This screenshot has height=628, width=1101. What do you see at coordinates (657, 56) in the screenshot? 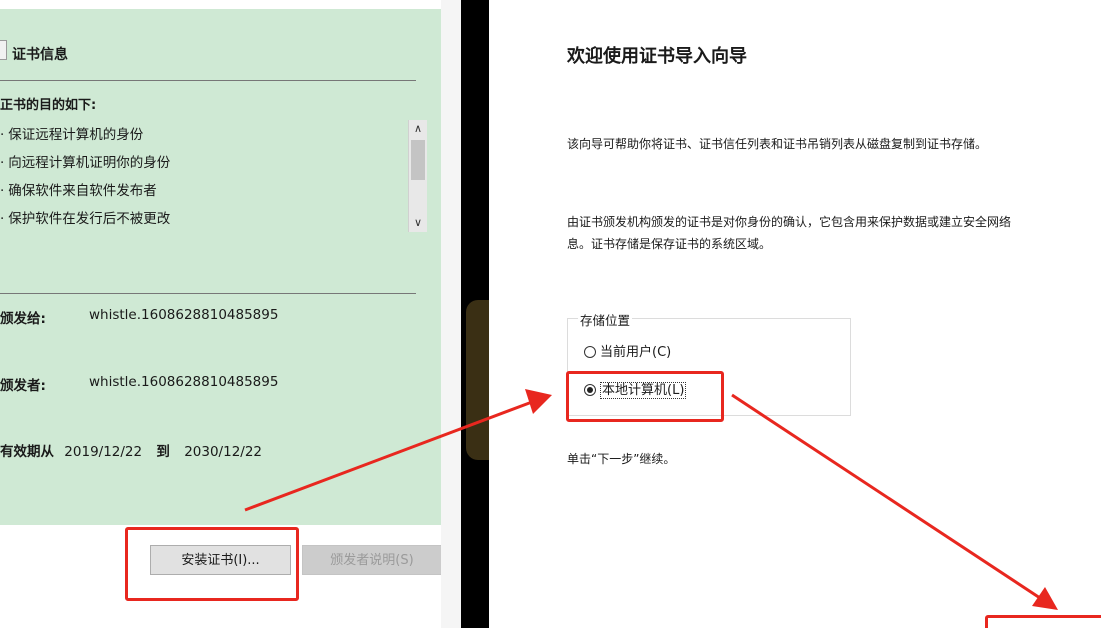
I see `wizard-title: 欢迎使用证书导入向导` at bounding box center [657, 56].